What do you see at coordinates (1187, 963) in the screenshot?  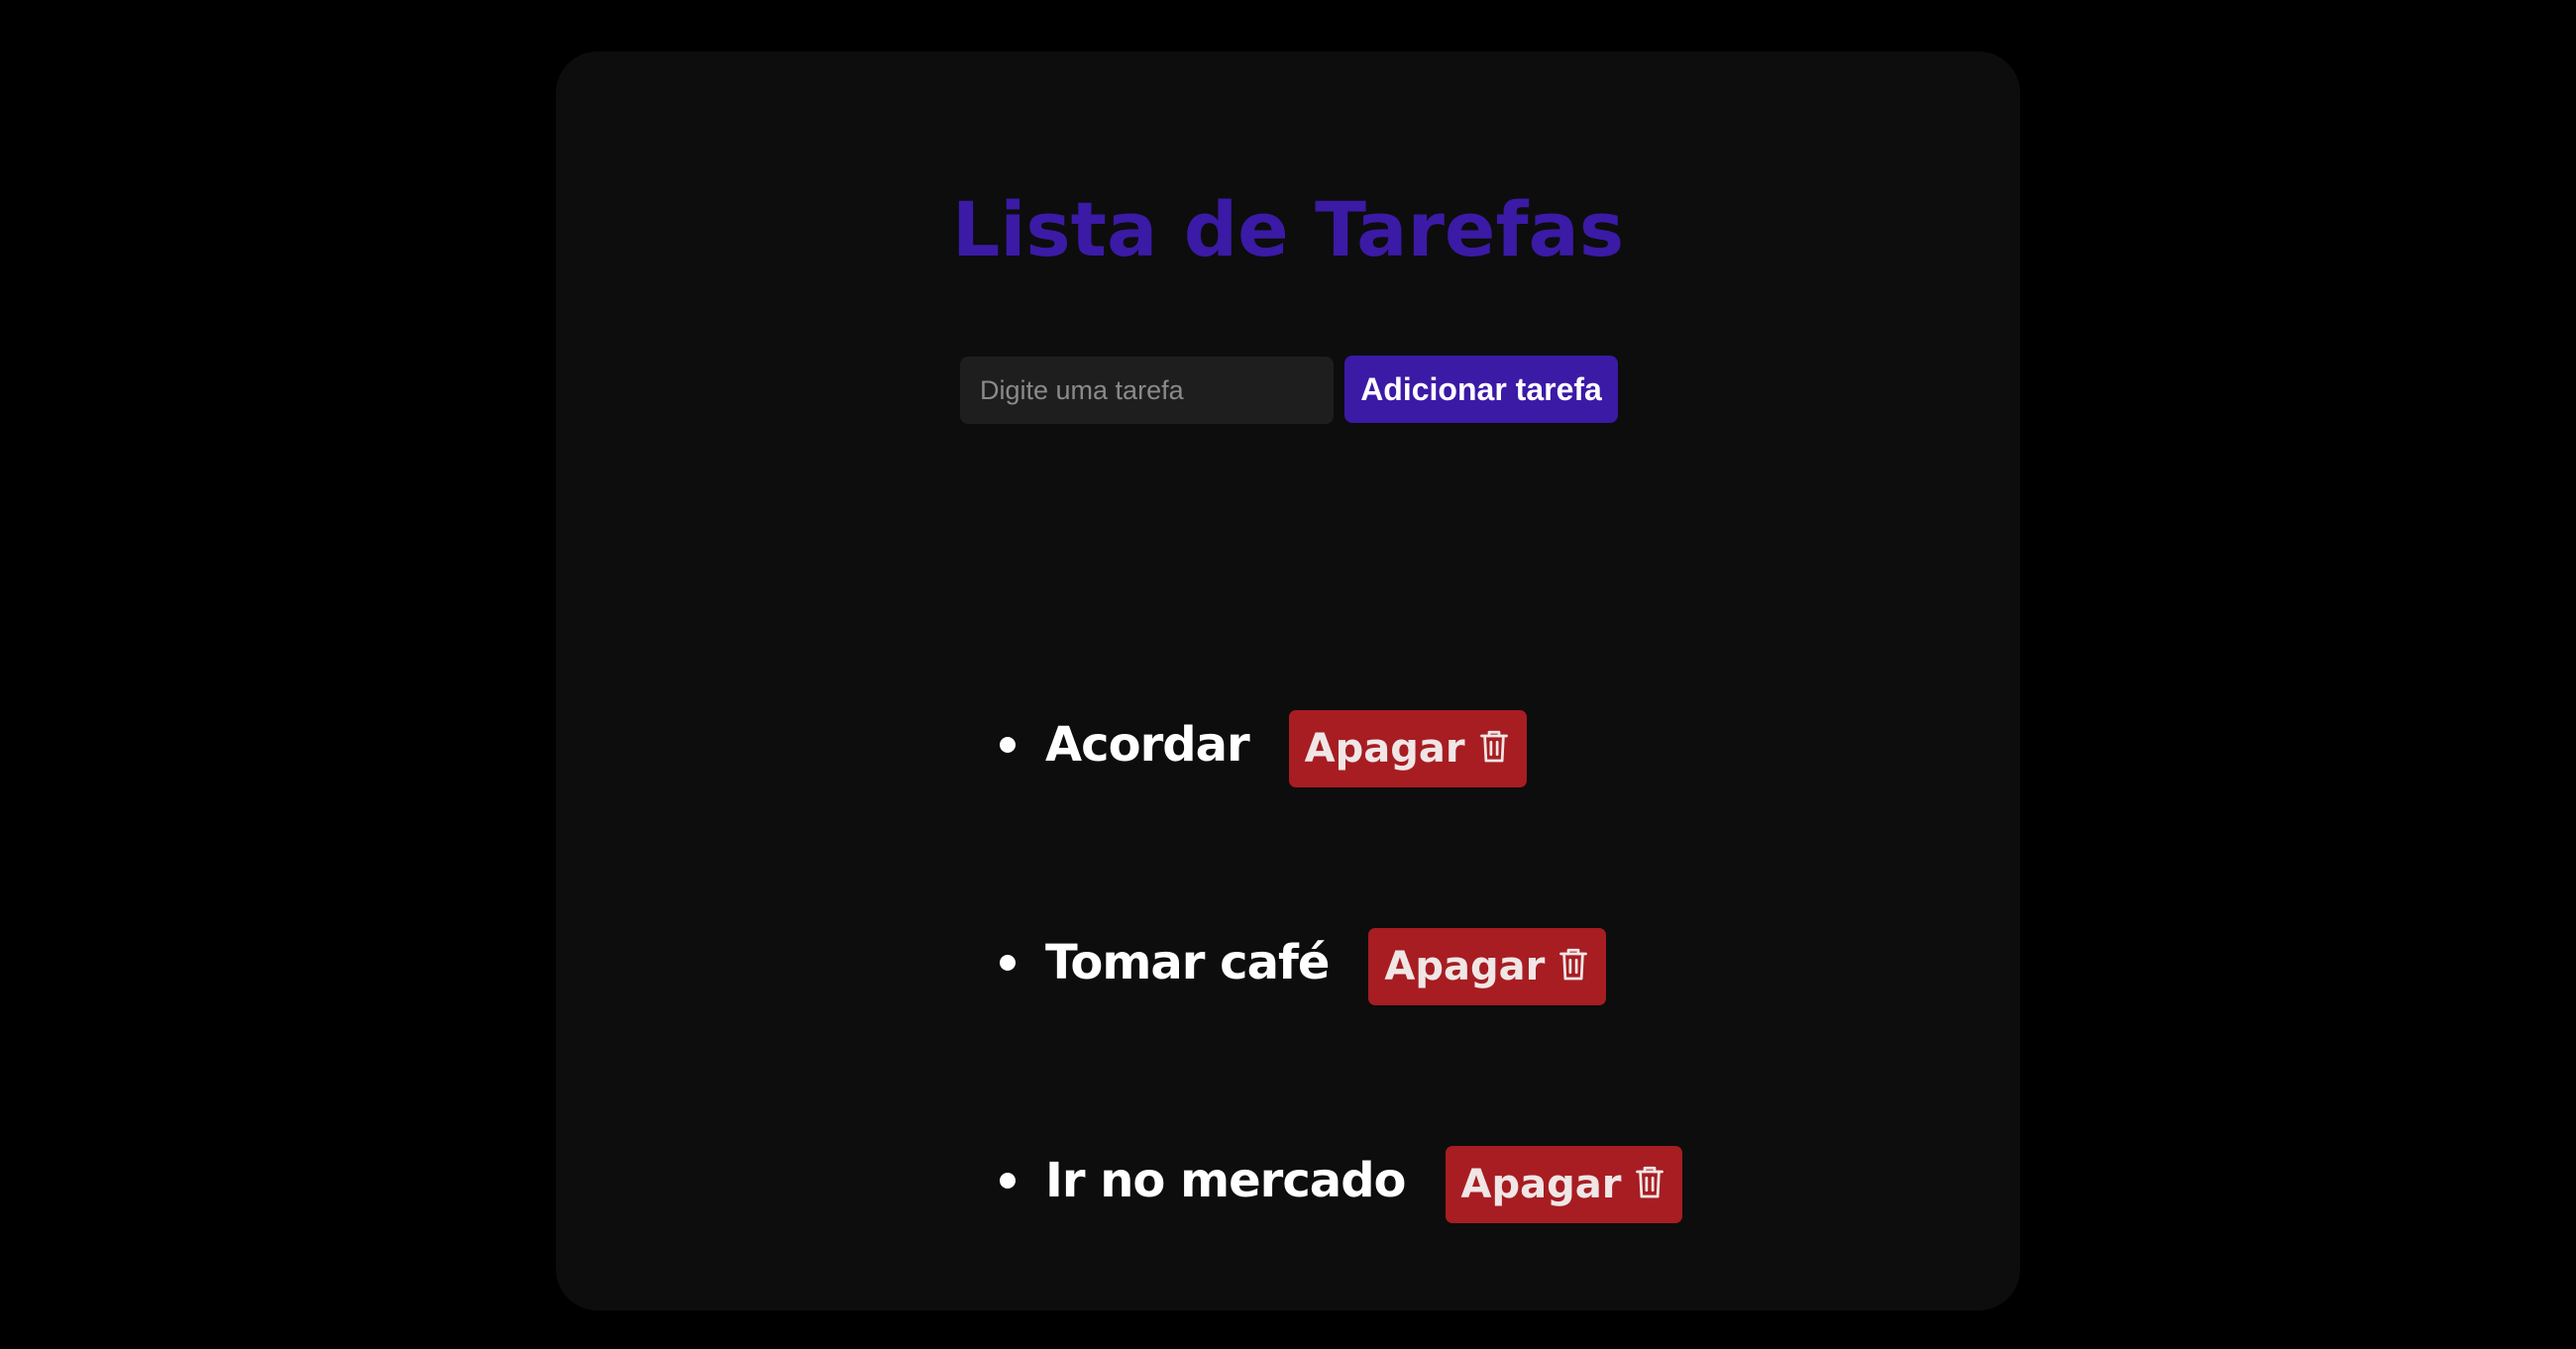 I see `task-label: Tomar café` at bounding box center [1187, 963].